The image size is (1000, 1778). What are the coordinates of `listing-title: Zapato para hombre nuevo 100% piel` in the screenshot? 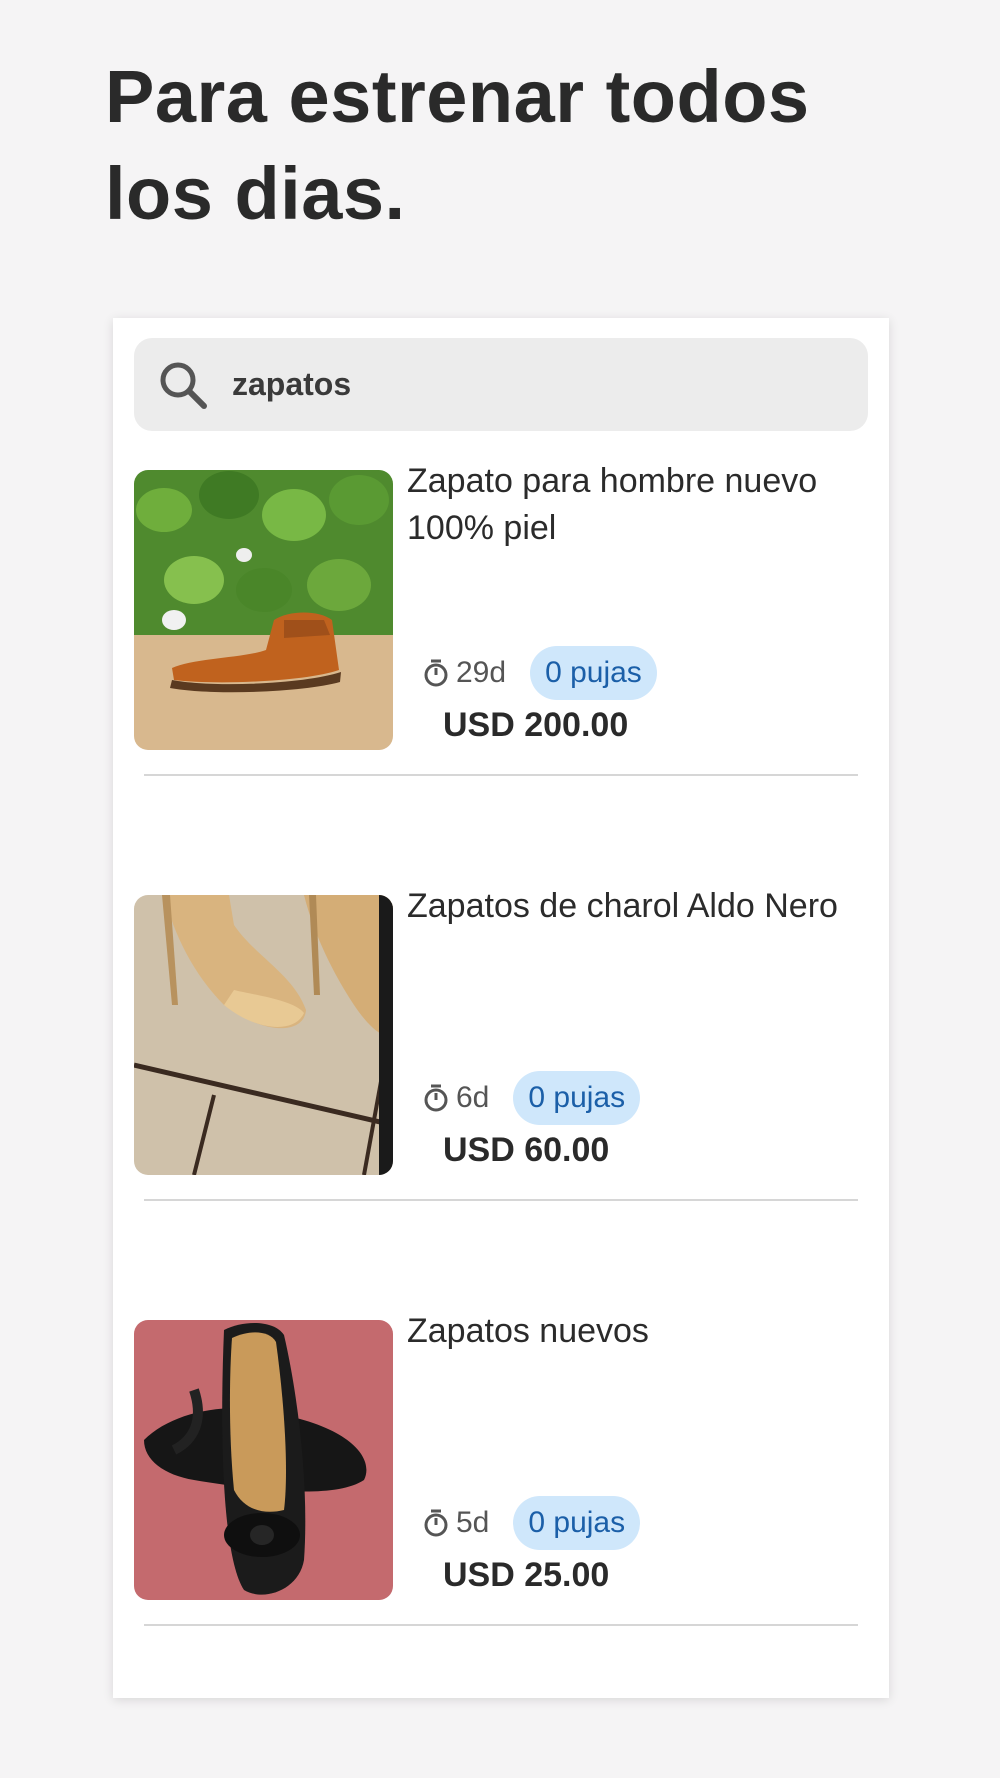 It's located at (632, 505).